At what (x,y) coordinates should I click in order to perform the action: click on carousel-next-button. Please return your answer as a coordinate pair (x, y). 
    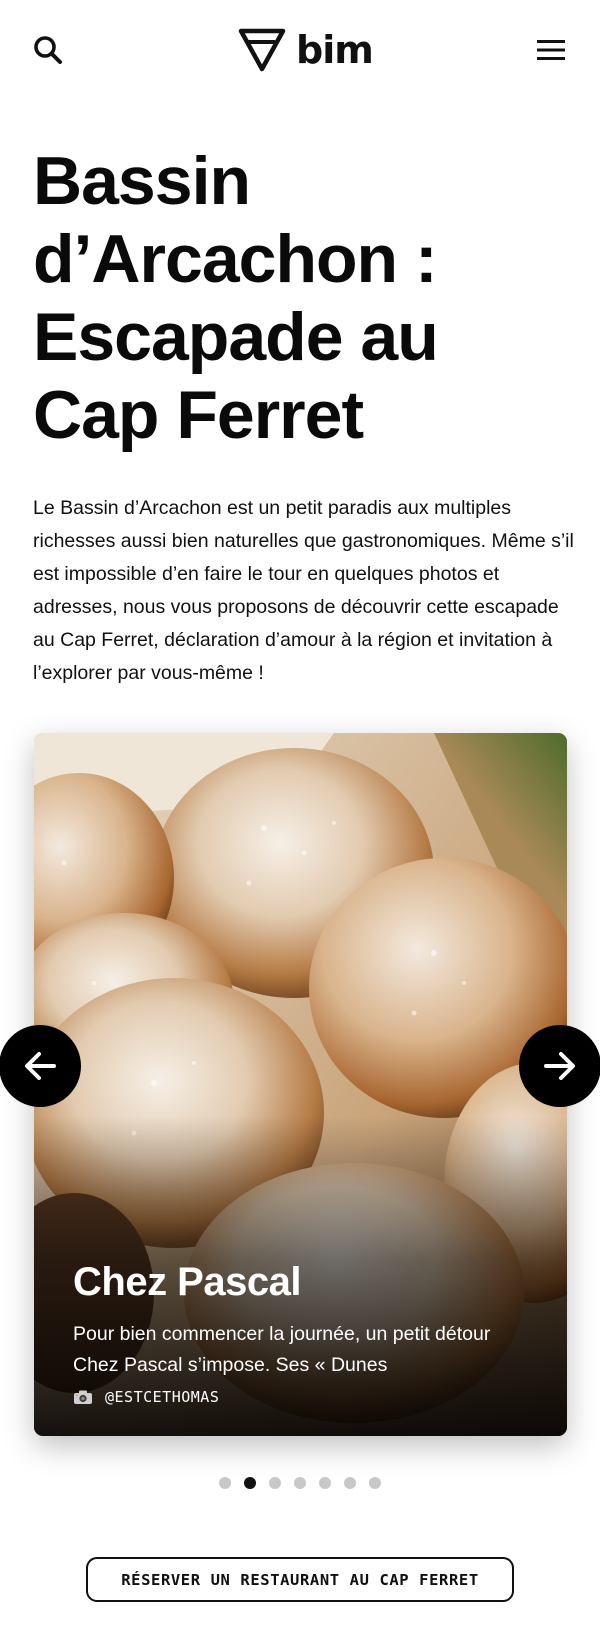
    Looking at the image, I should click on (559, 1066).